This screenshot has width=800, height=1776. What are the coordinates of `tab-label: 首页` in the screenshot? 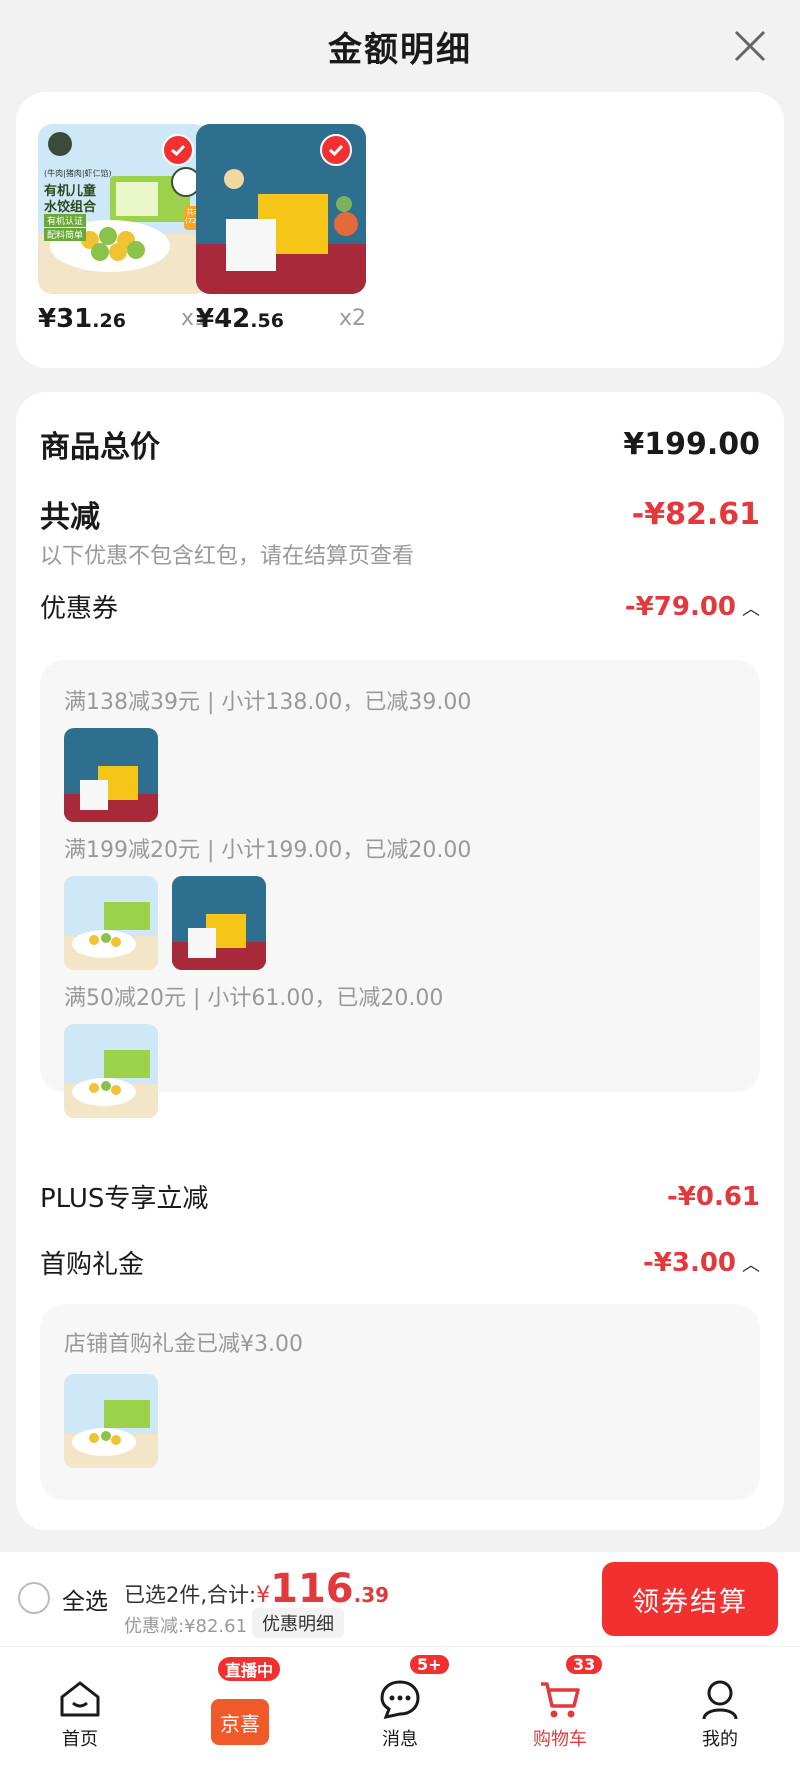 It's located at (80, 1739).